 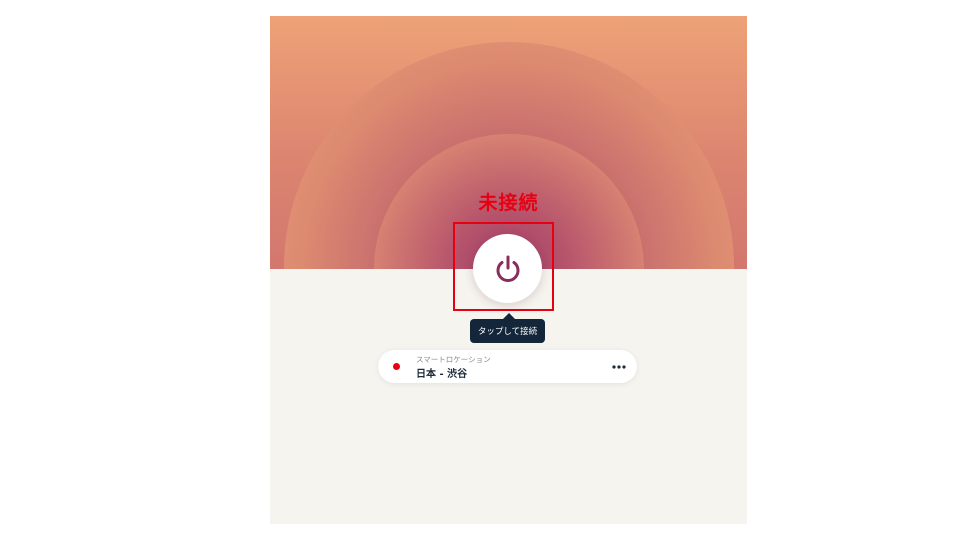 What do you see at coordinates (508, 203) in the screenshot?
I see `connection-status-label: 未接続` at bounding box center [508, 203].